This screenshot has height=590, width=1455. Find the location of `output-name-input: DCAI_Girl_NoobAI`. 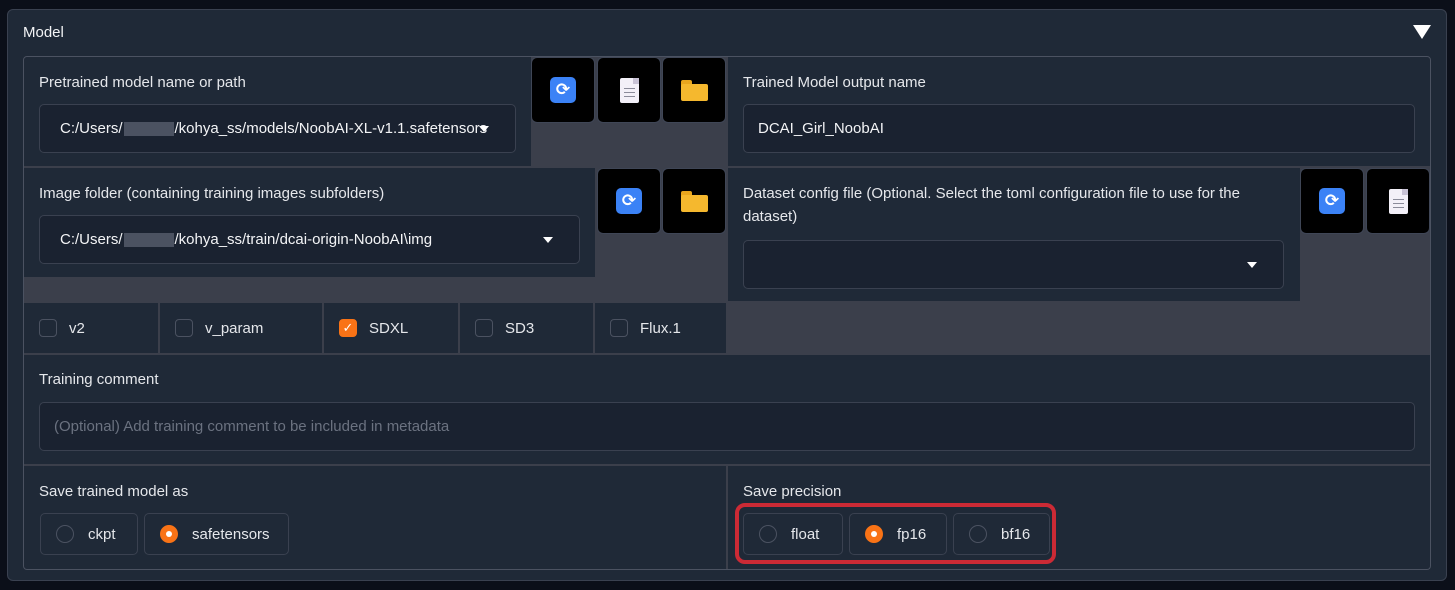

output-name-input: DCAI_Girl_NoobAI is located at coordinates (1079, 128).